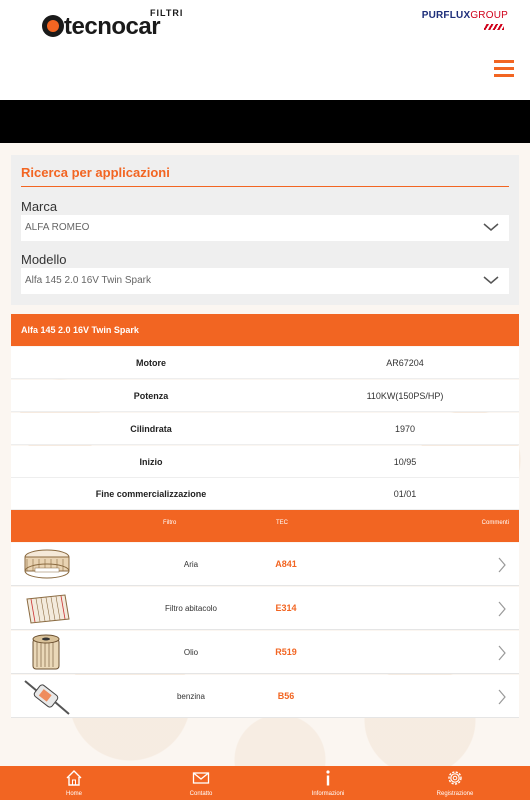 Image resolution: width=530 pixels, height=800 pixels. Describe the element at coordinates (265, 281) in the screenshot. I see `modello-select: Alfa 145 2.0 16V Twin Spark` at that location.